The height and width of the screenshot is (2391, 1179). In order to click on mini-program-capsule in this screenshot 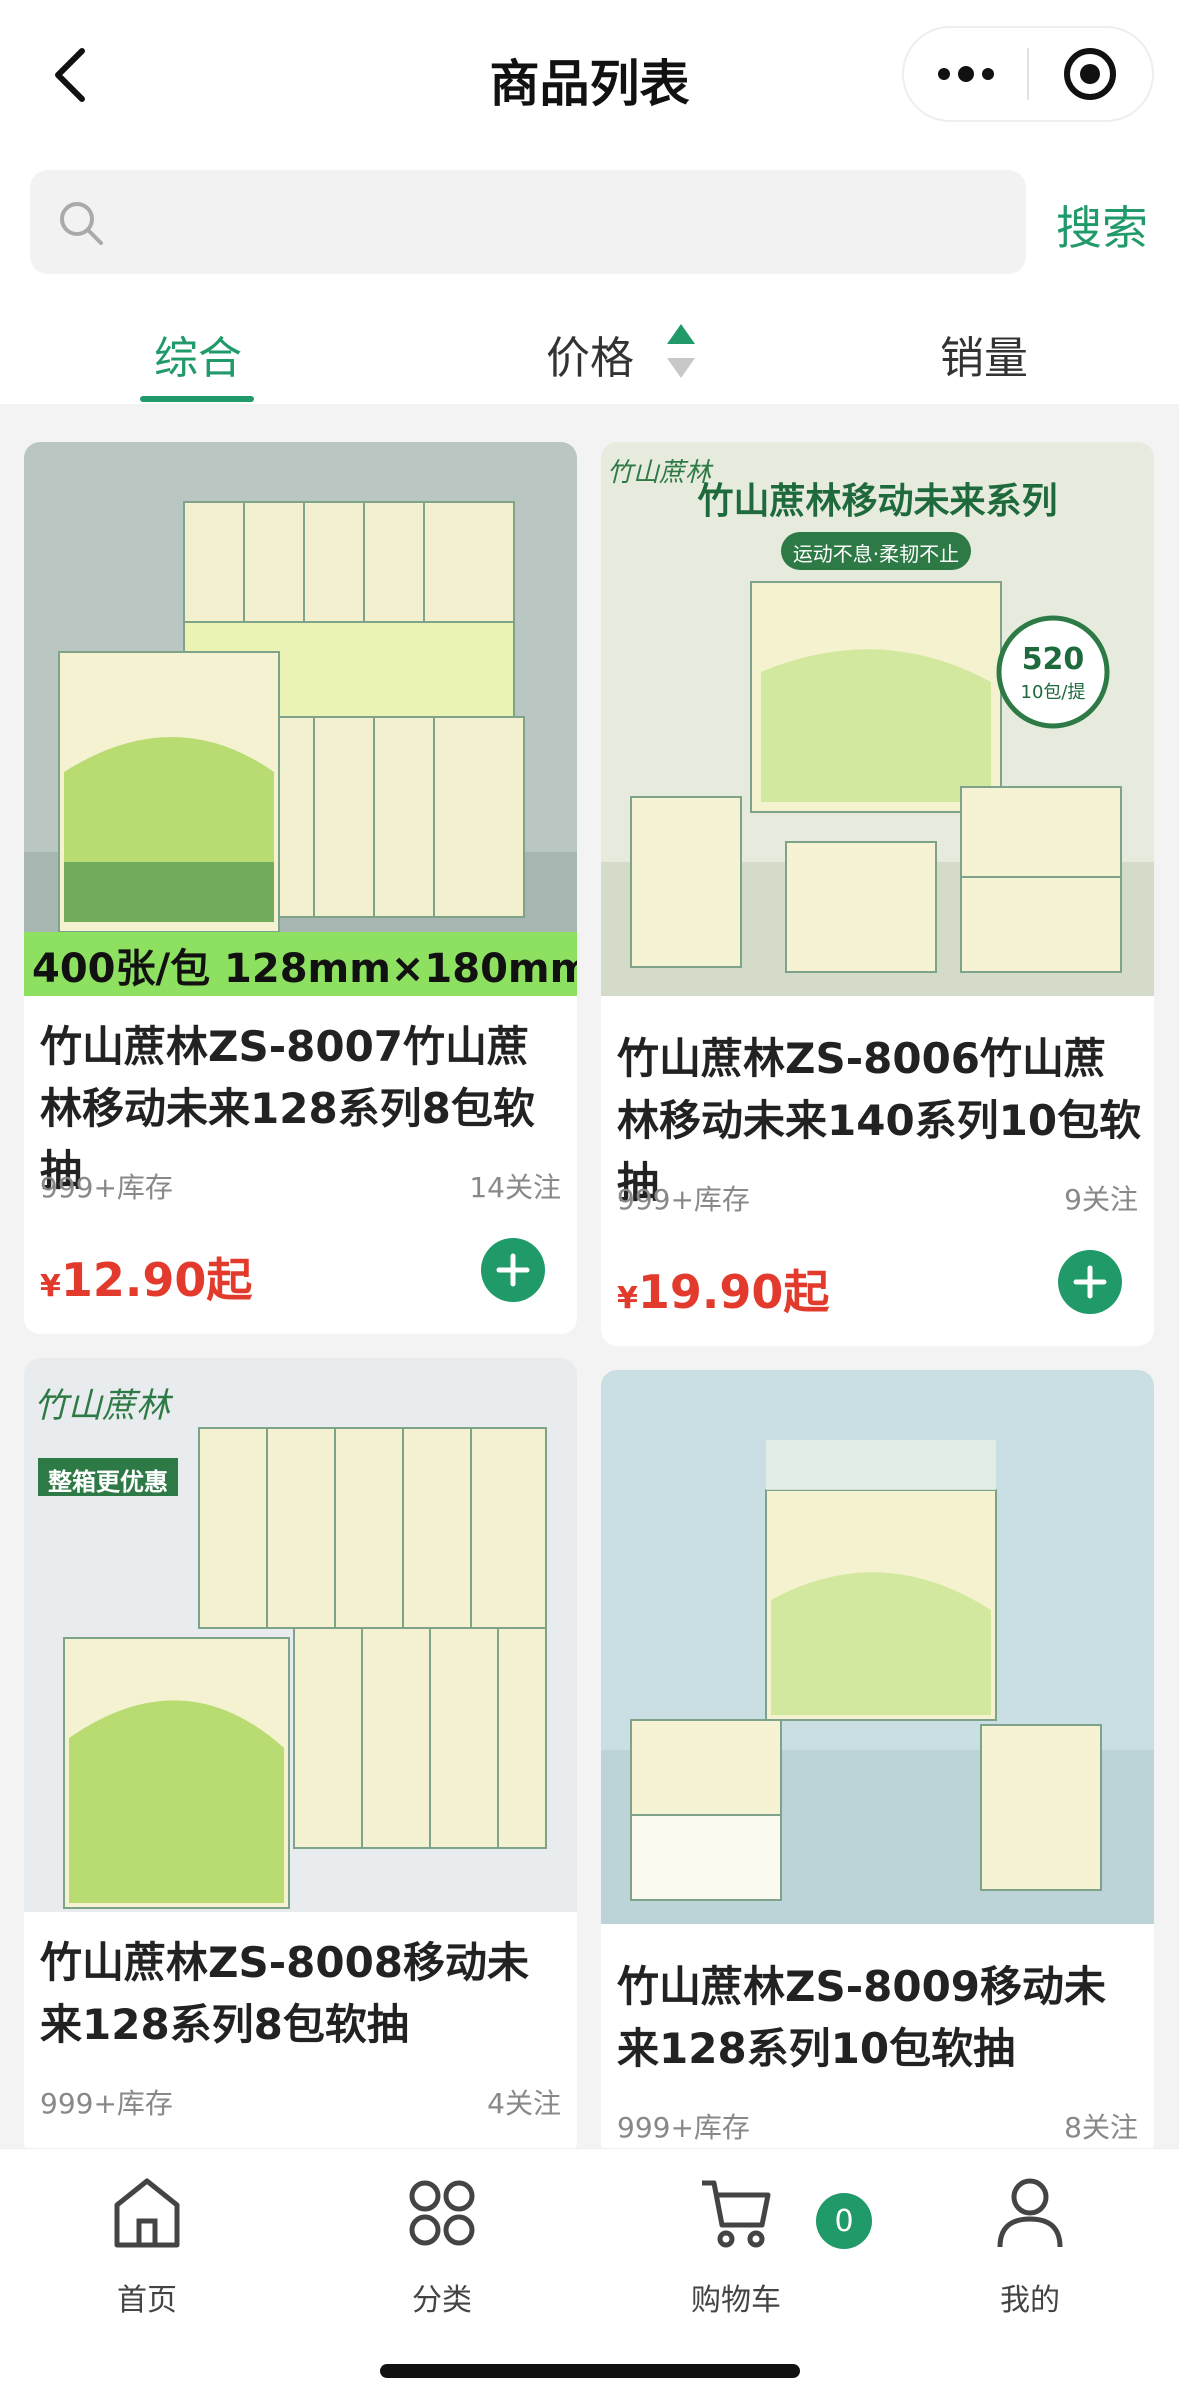, I will do `click(1028, 74)`.